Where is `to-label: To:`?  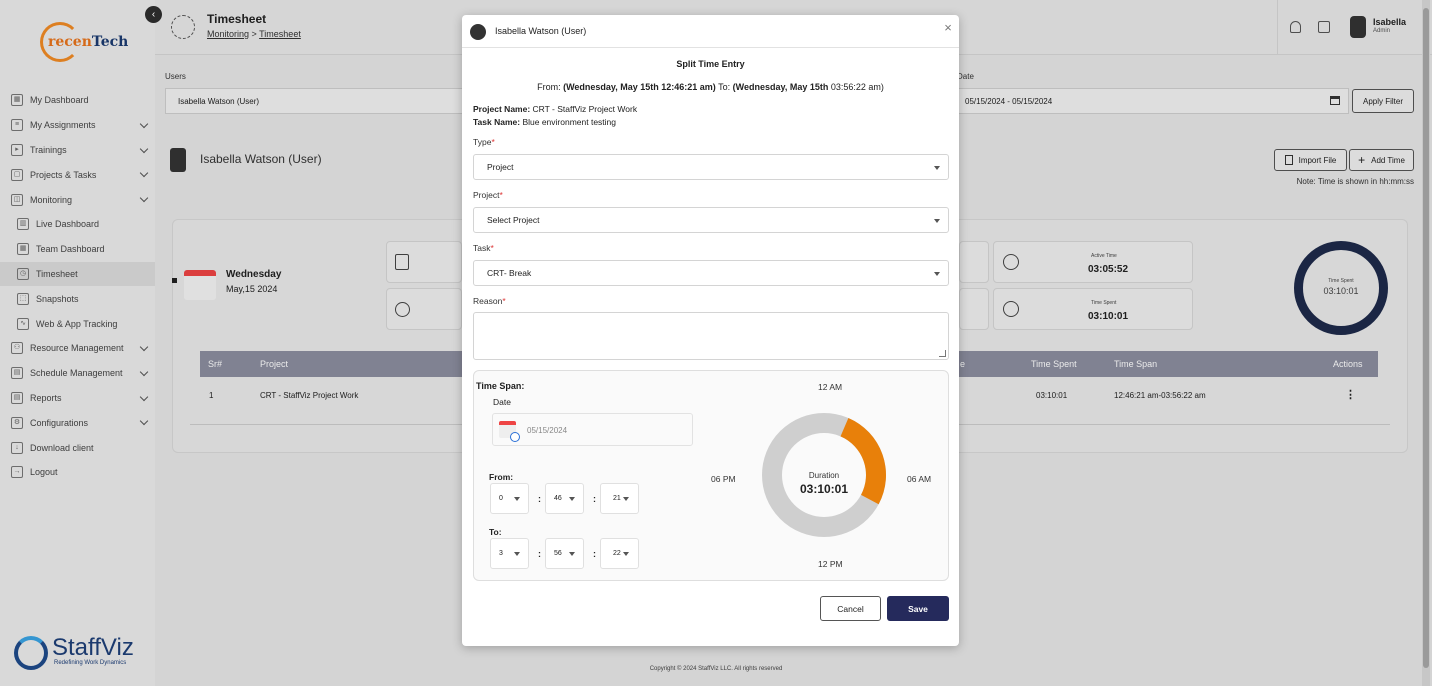
to-label: To: is located at coordinates (495, 532).